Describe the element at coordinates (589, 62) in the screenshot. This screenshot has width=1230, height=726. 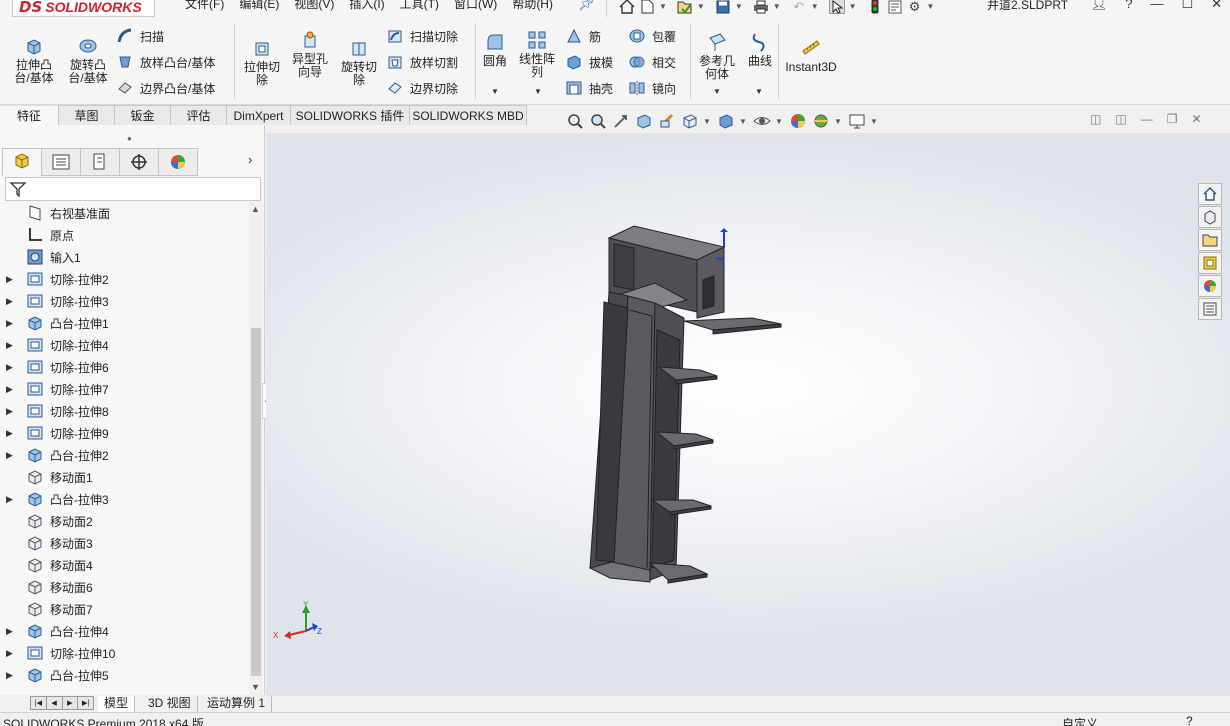
I see `draft-button: 拔模` at that location.